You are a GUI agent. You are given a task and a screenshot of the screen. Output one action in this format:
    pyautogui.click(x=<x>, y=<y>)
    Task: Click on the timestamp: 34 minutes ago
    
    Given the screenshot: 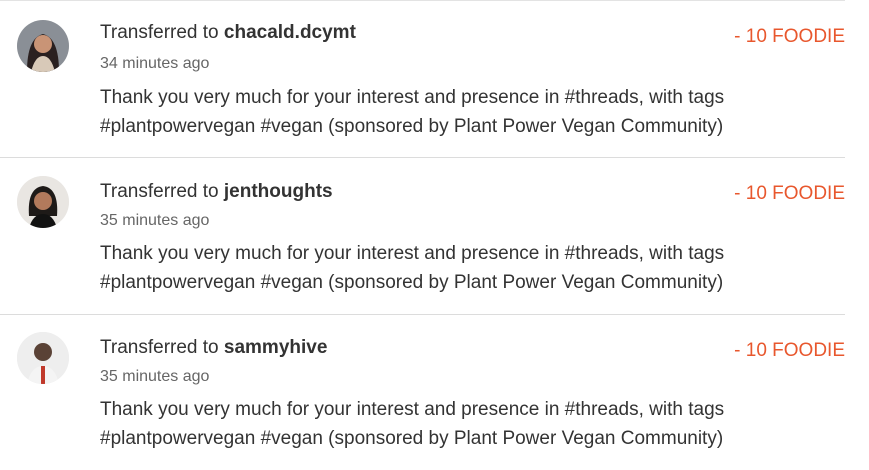 What is the action you would take?
    pyautogui.click(x=155, y=63)
    